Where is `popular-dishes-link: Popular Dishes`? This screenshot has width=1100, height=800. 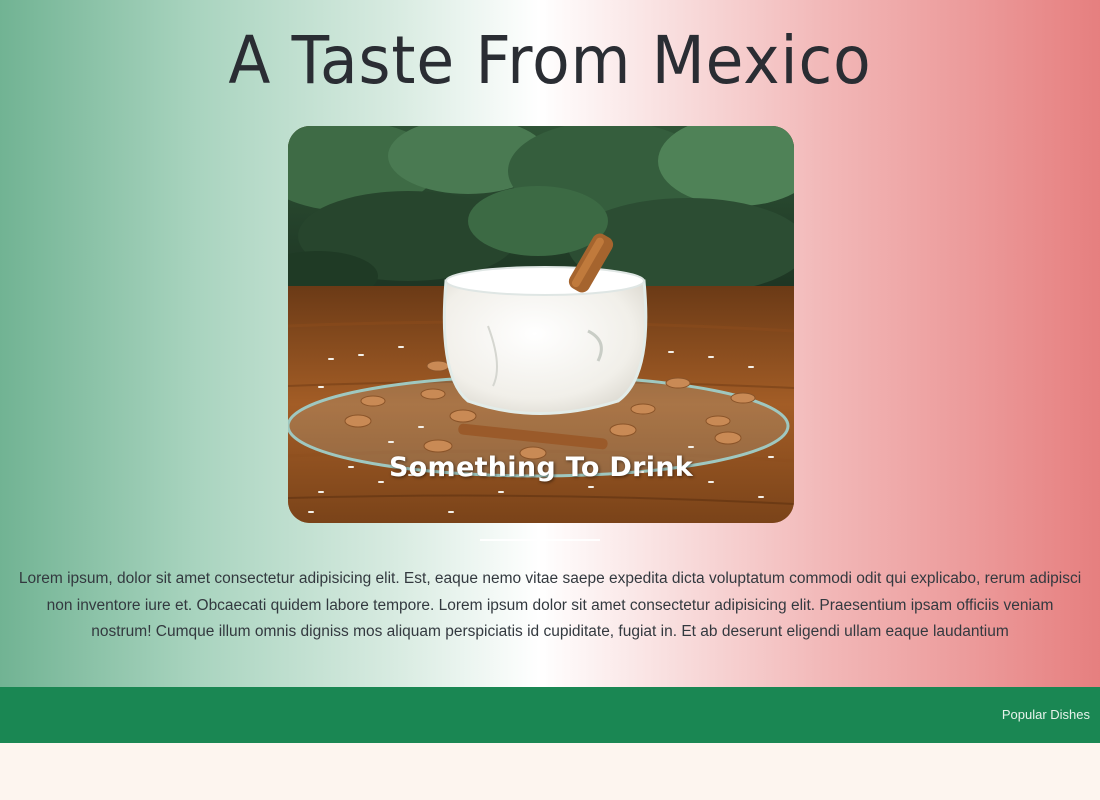 popular-dishes-link: Popular Dishes is located at coordinates (1046, 714).